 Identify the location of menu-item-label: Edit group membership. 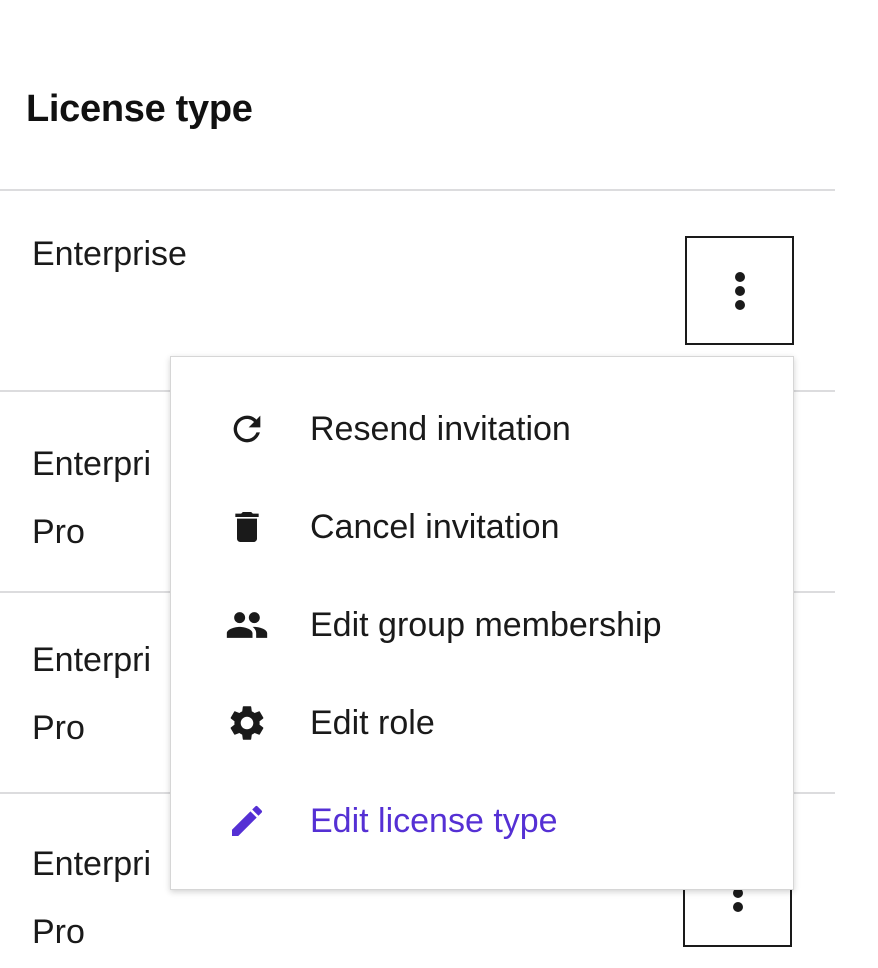
(486, 624).